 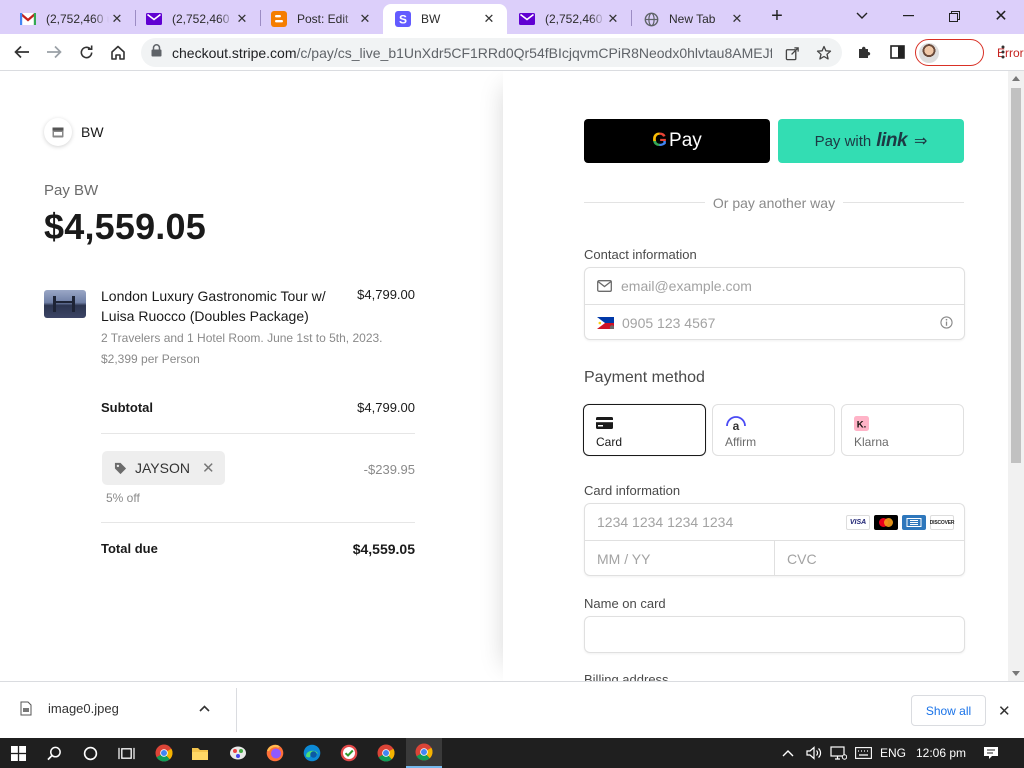 I want to click on app-icon, so click(x=238, y=753).